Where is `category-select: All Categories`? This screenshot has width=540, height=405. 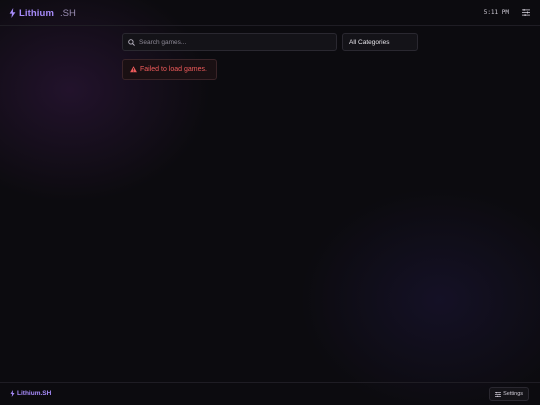 category-select: All Categories is located at coordinates (380, 42).